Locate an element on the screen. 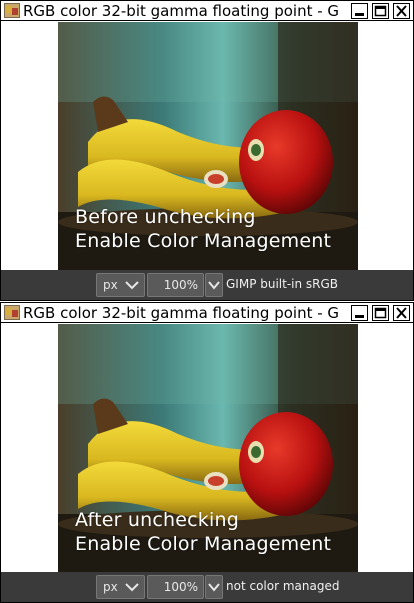 The image size is (414, 603). status-bar: px 100% GIMP built-in sRGB is located at coordinates (207, 285).